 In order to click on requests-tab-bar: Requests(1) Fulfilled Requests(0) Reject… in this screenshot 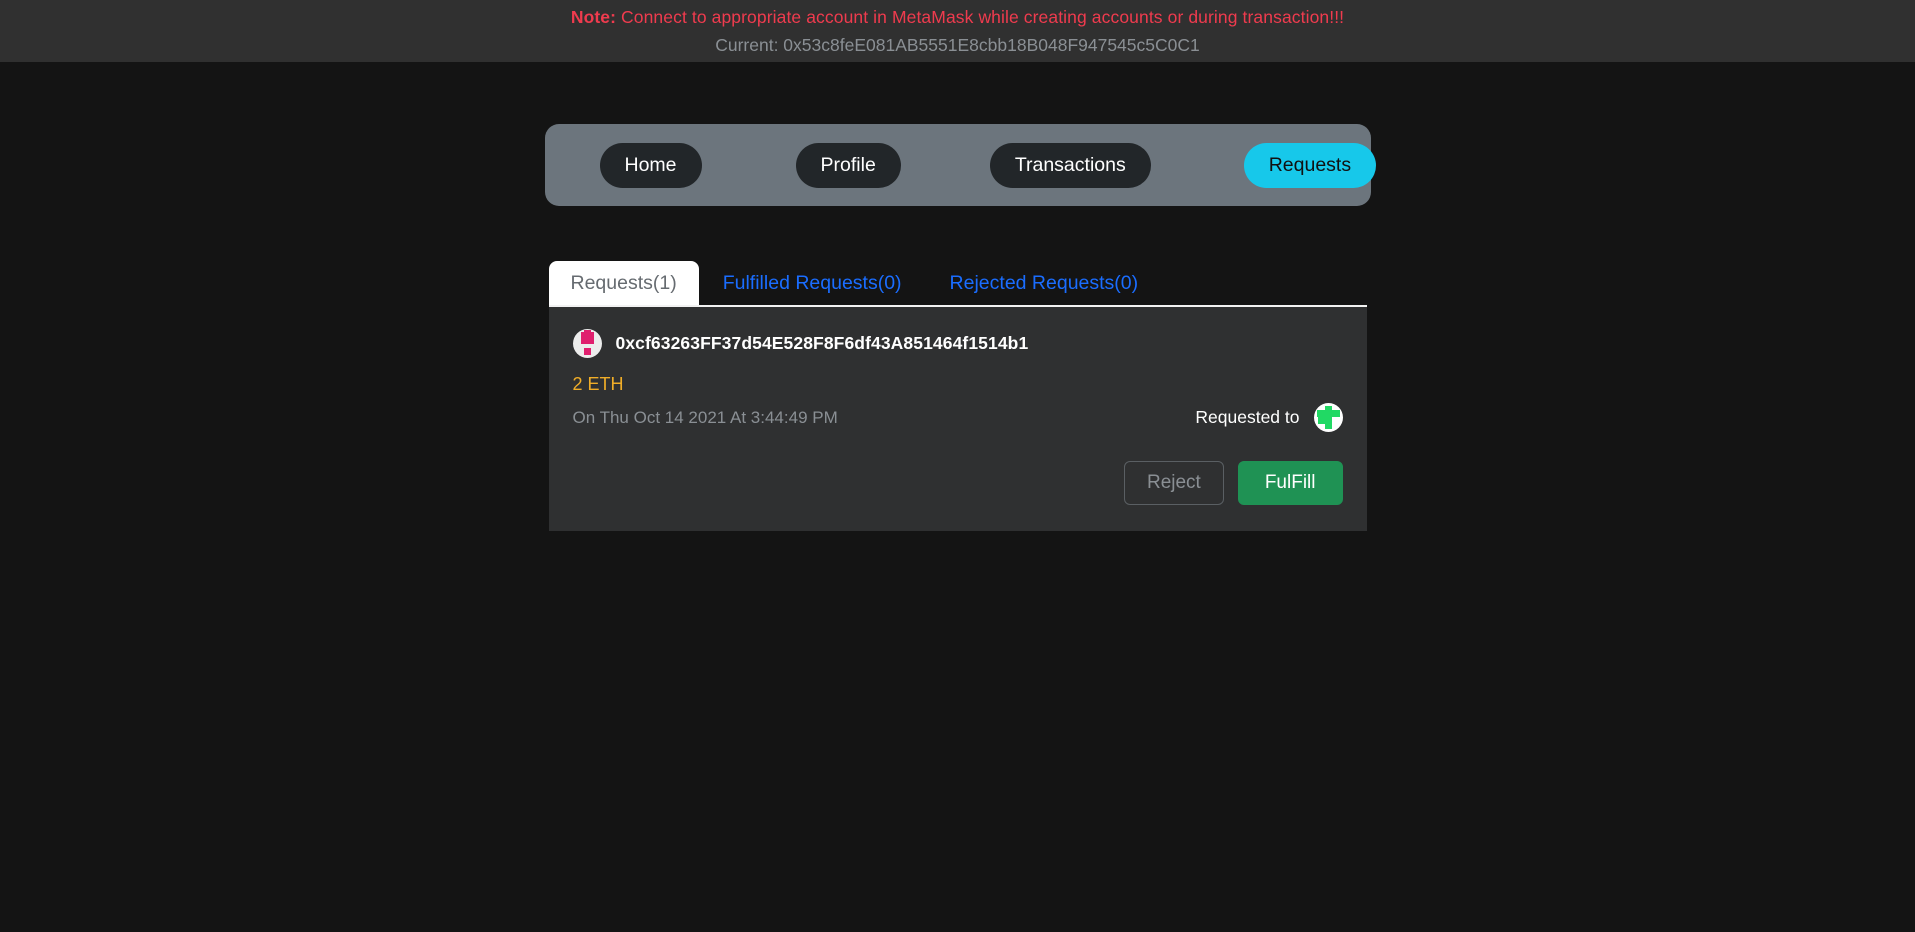, I will do `click(957, 284)`.